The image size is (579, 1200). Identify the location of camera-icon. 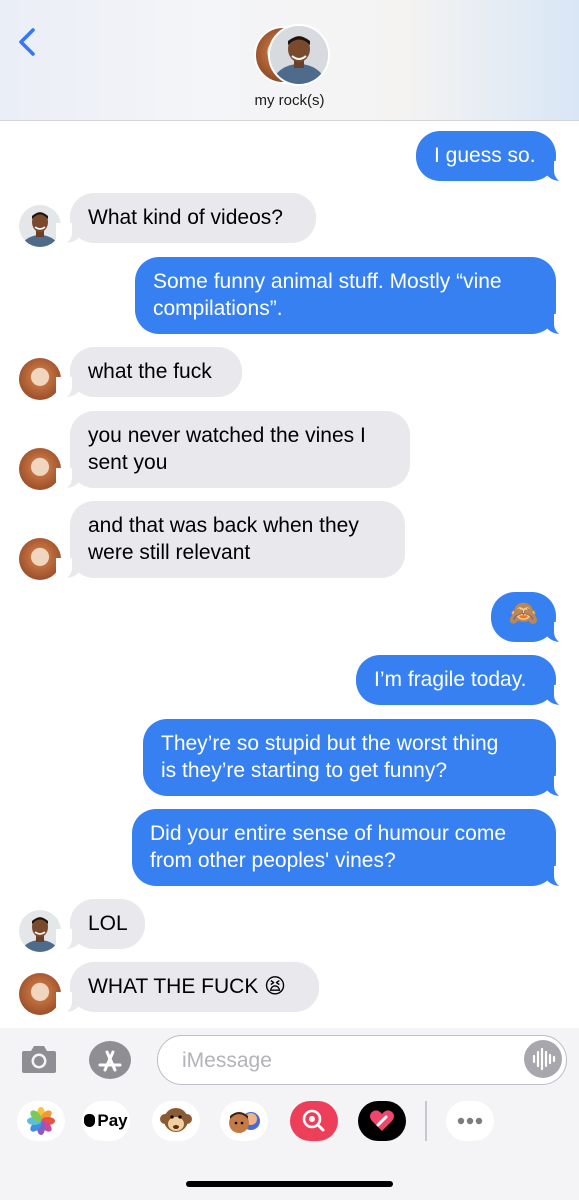
(39, 1059).